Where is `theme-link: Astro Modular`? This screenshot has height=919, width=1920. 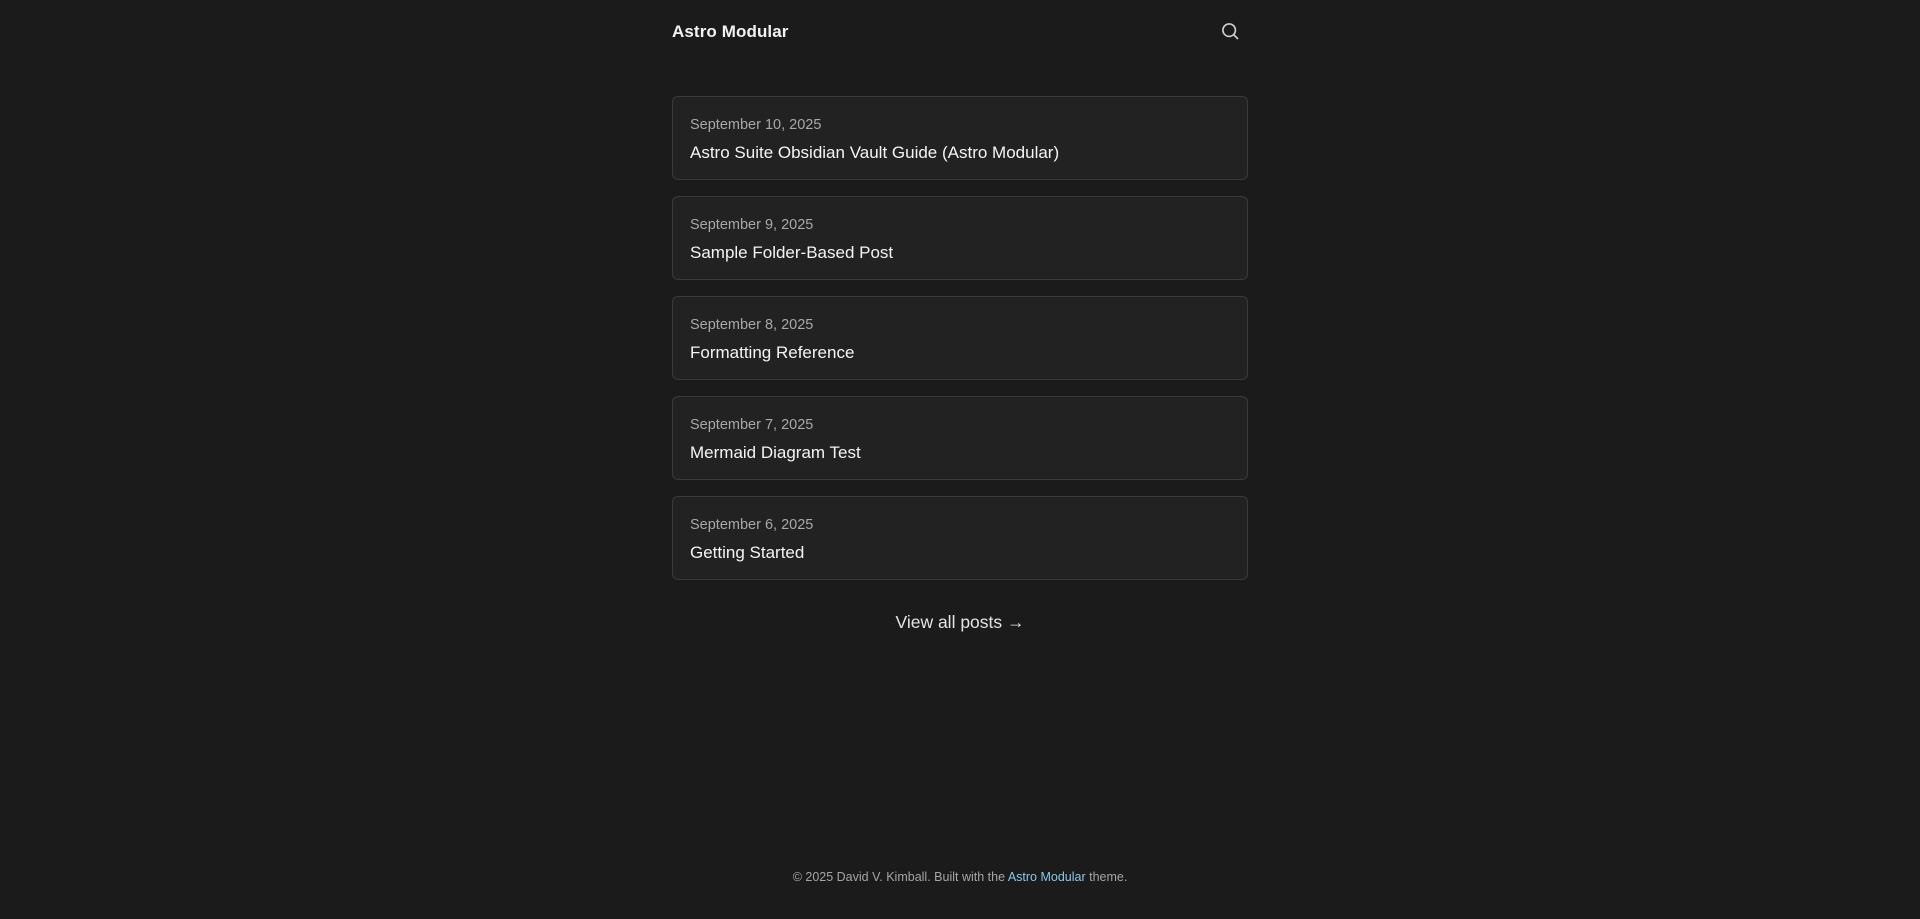 theme-link: Astro Modular is located at coordinates (1047, 877).